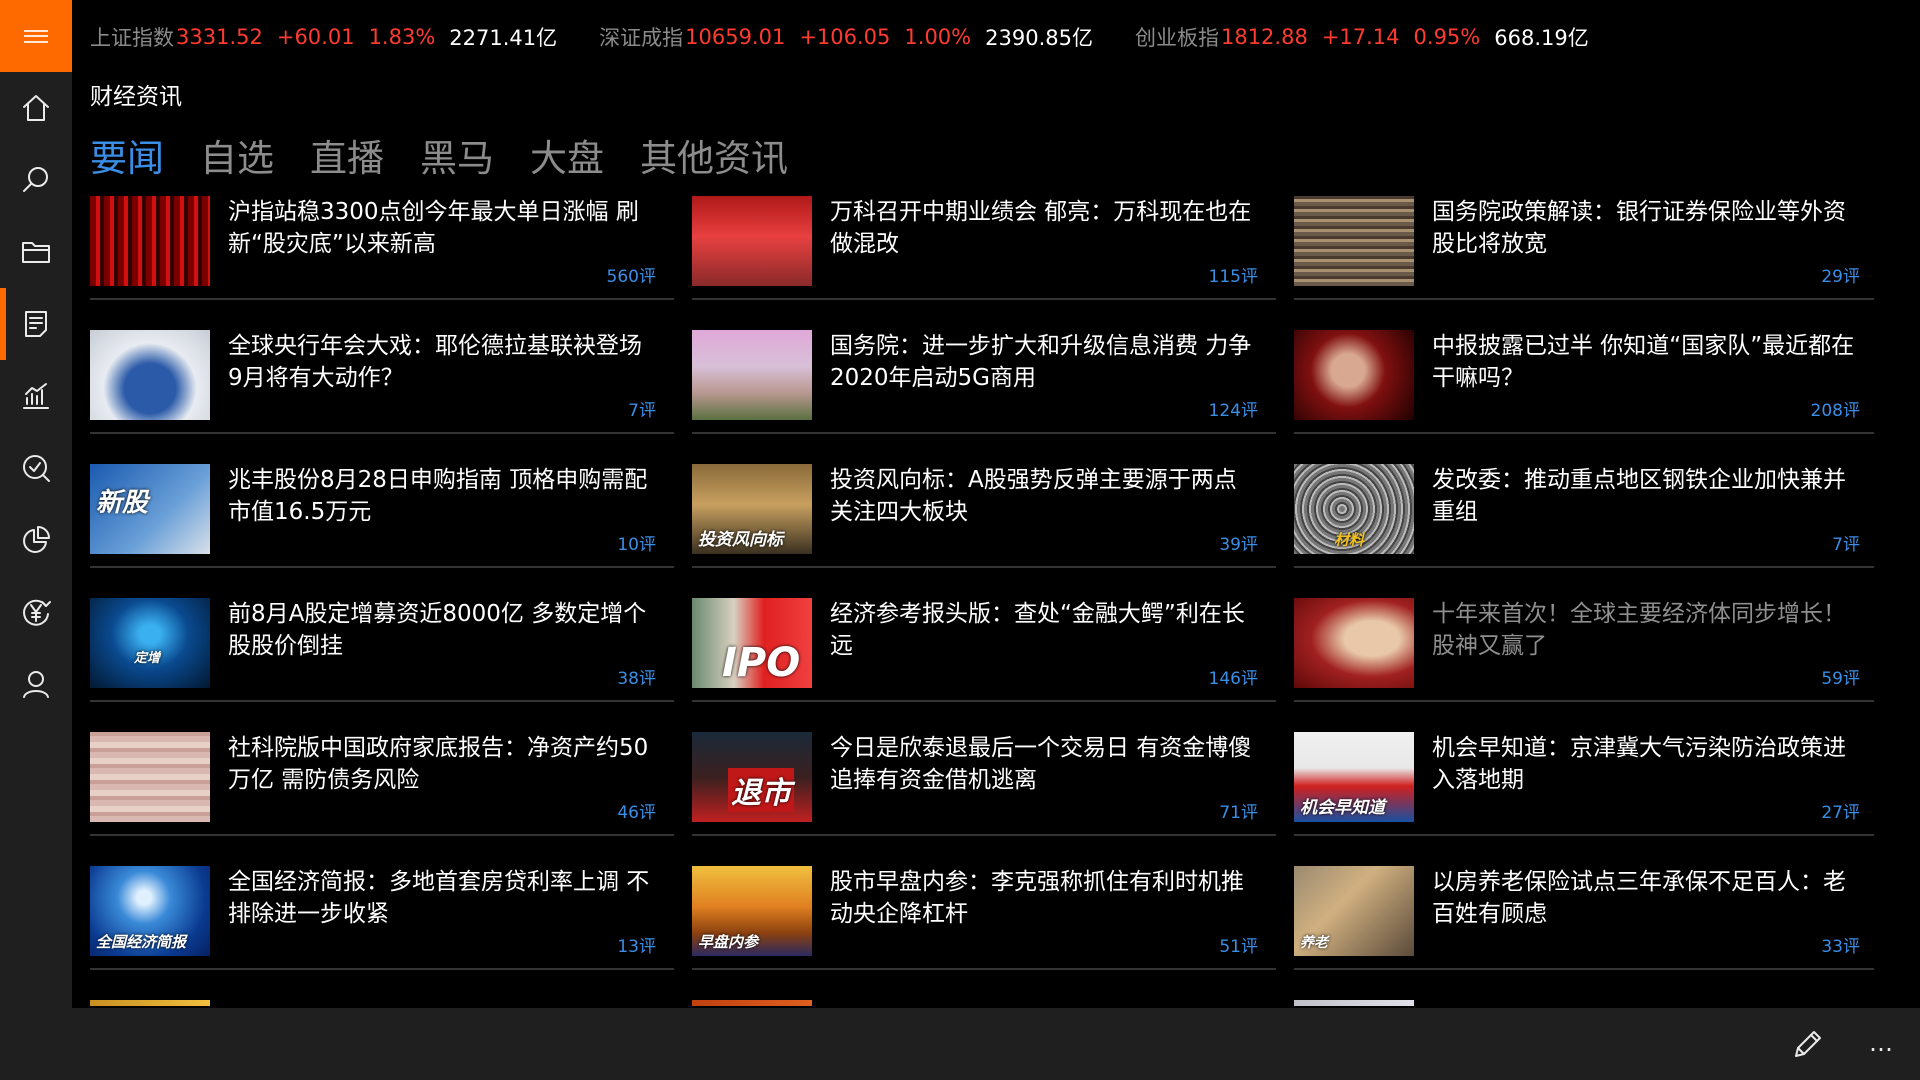 The width and height of the screenshot is (1920, 1080). Describe the element at coordinates (752, 509) in the screenshot. I see `news-thumbnail: 投资风向标` at that location.